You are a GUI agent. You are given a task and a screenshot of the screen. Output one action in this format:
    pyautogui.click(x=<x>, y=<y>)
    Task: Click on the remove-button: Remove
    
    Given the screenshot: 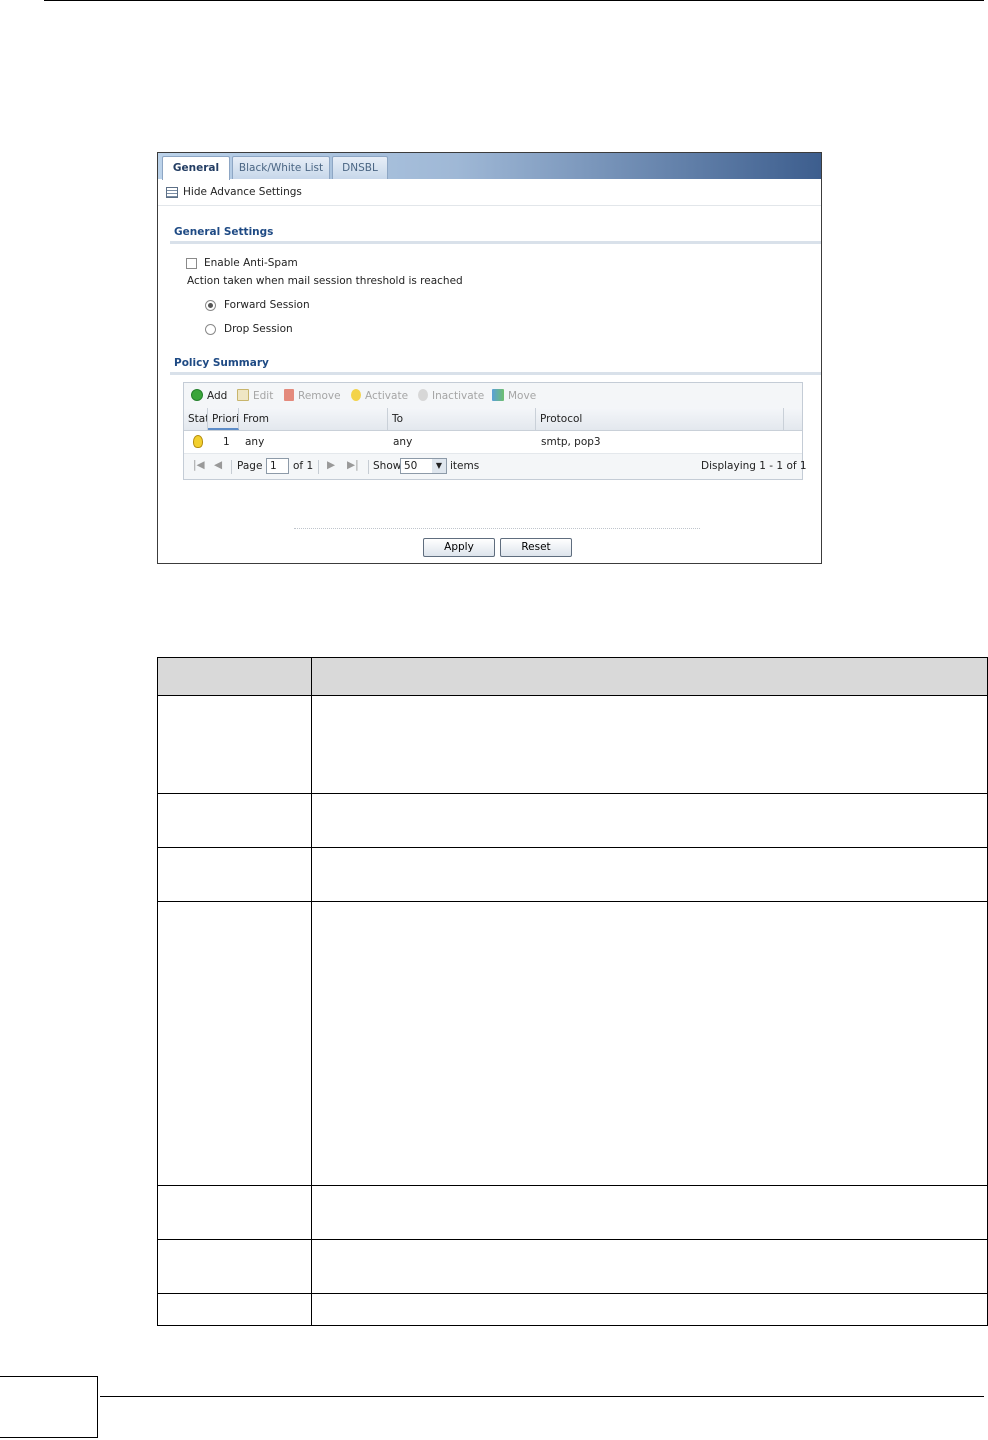 What is the action you would take?
    pyautogui.click(x=312, y=395)
    